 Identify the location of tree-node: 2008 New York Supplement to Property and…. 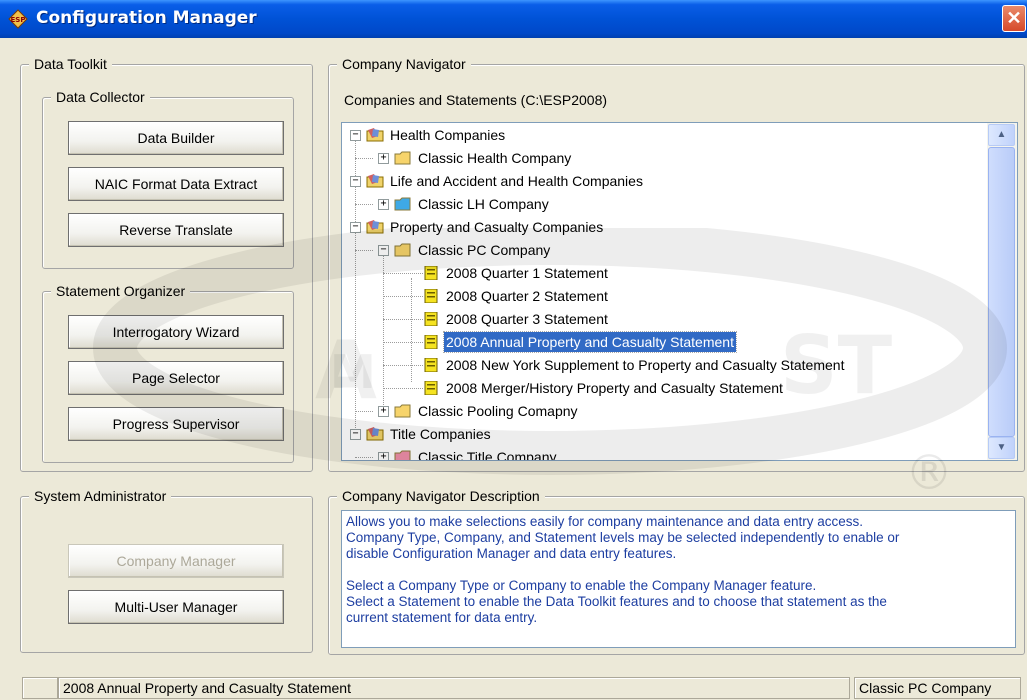
(662, 365).